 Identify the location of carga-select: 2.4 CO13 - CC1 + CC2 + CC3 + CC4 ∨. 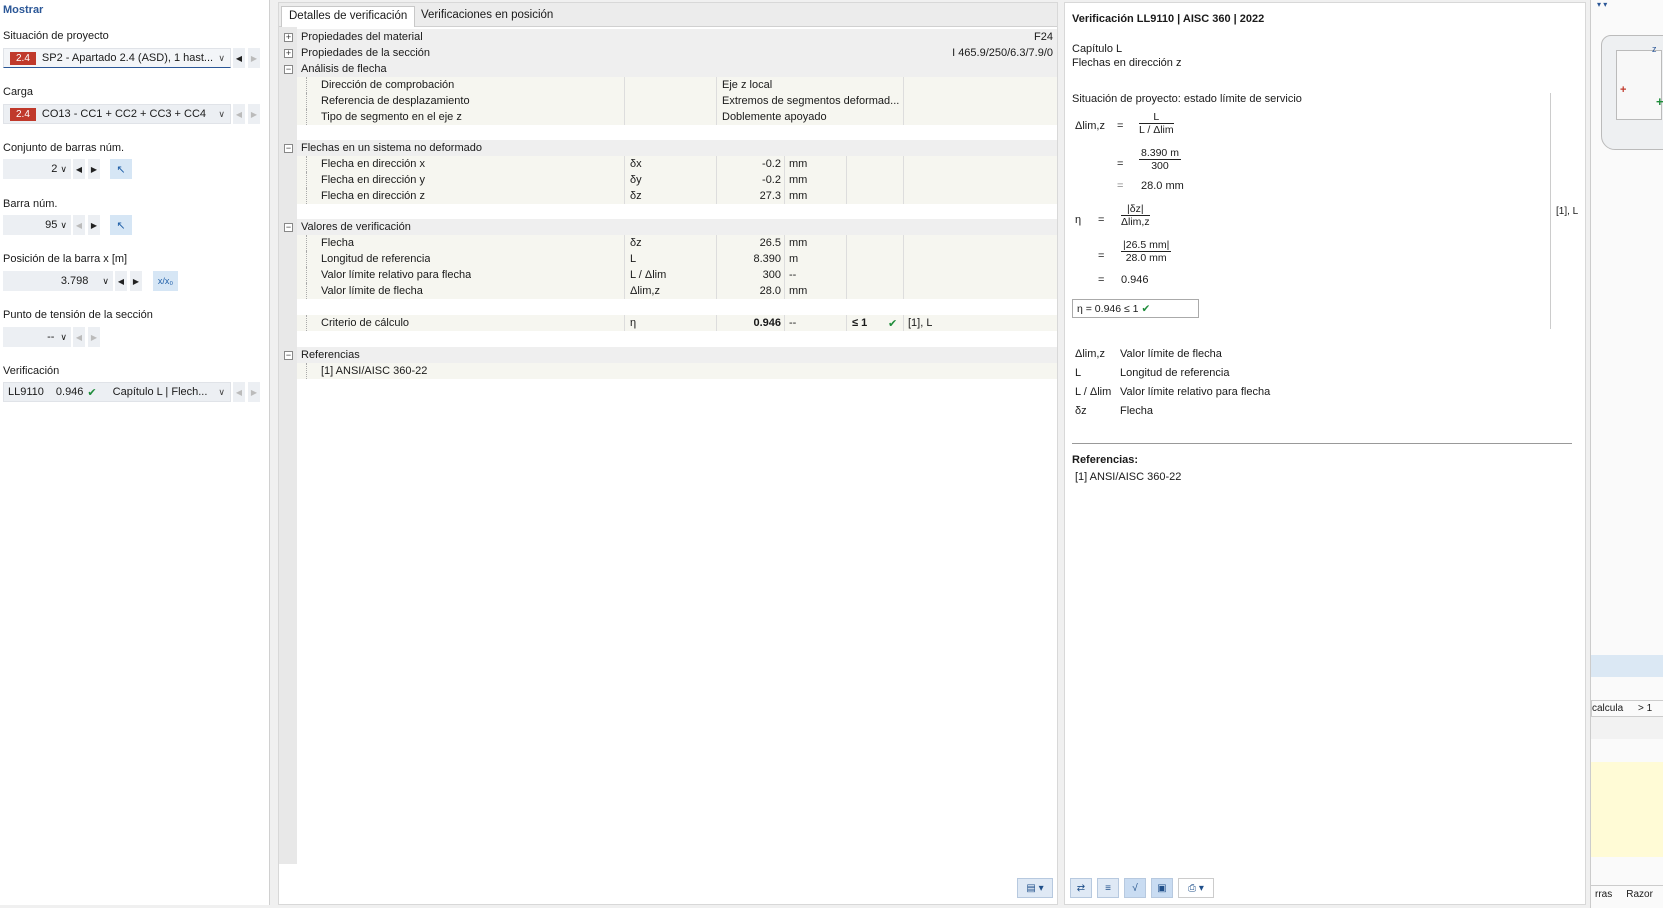
(117, 114).